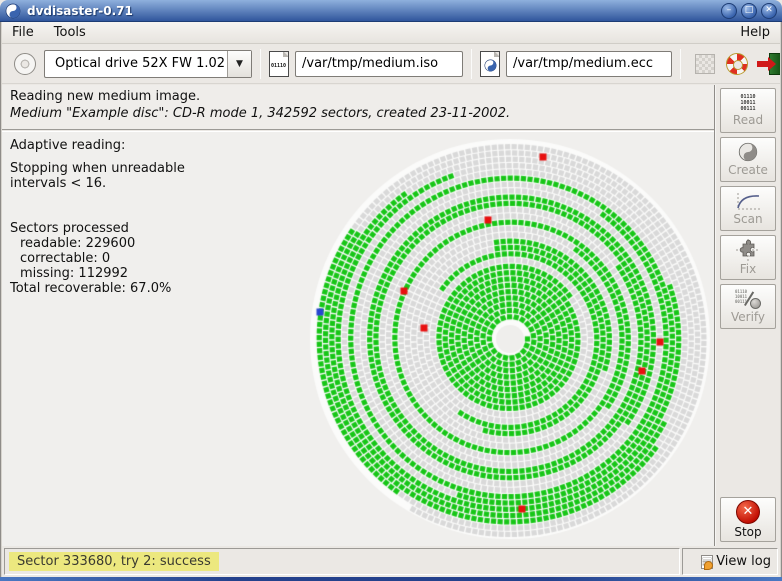 The height and width of the screenshot is (581, 782). What do you see at coordinates (748, 219) in the screenshot?
I see `scan-button-label: Scan` at bounding box center [748, 219].